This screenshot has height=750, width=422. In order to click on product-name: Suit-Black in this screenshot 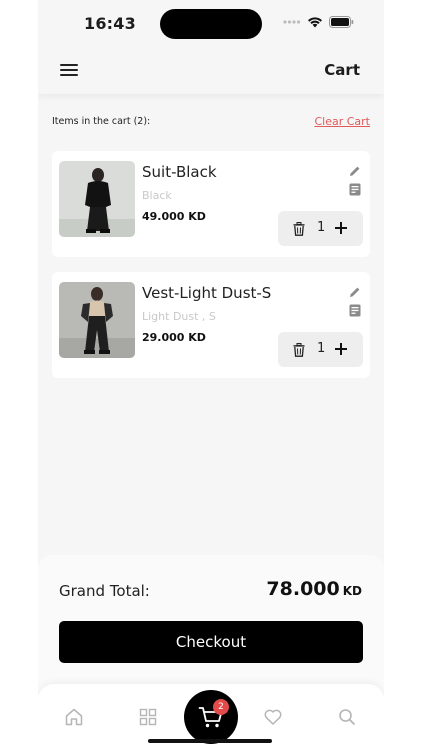, I will do `click(179, 172)`.